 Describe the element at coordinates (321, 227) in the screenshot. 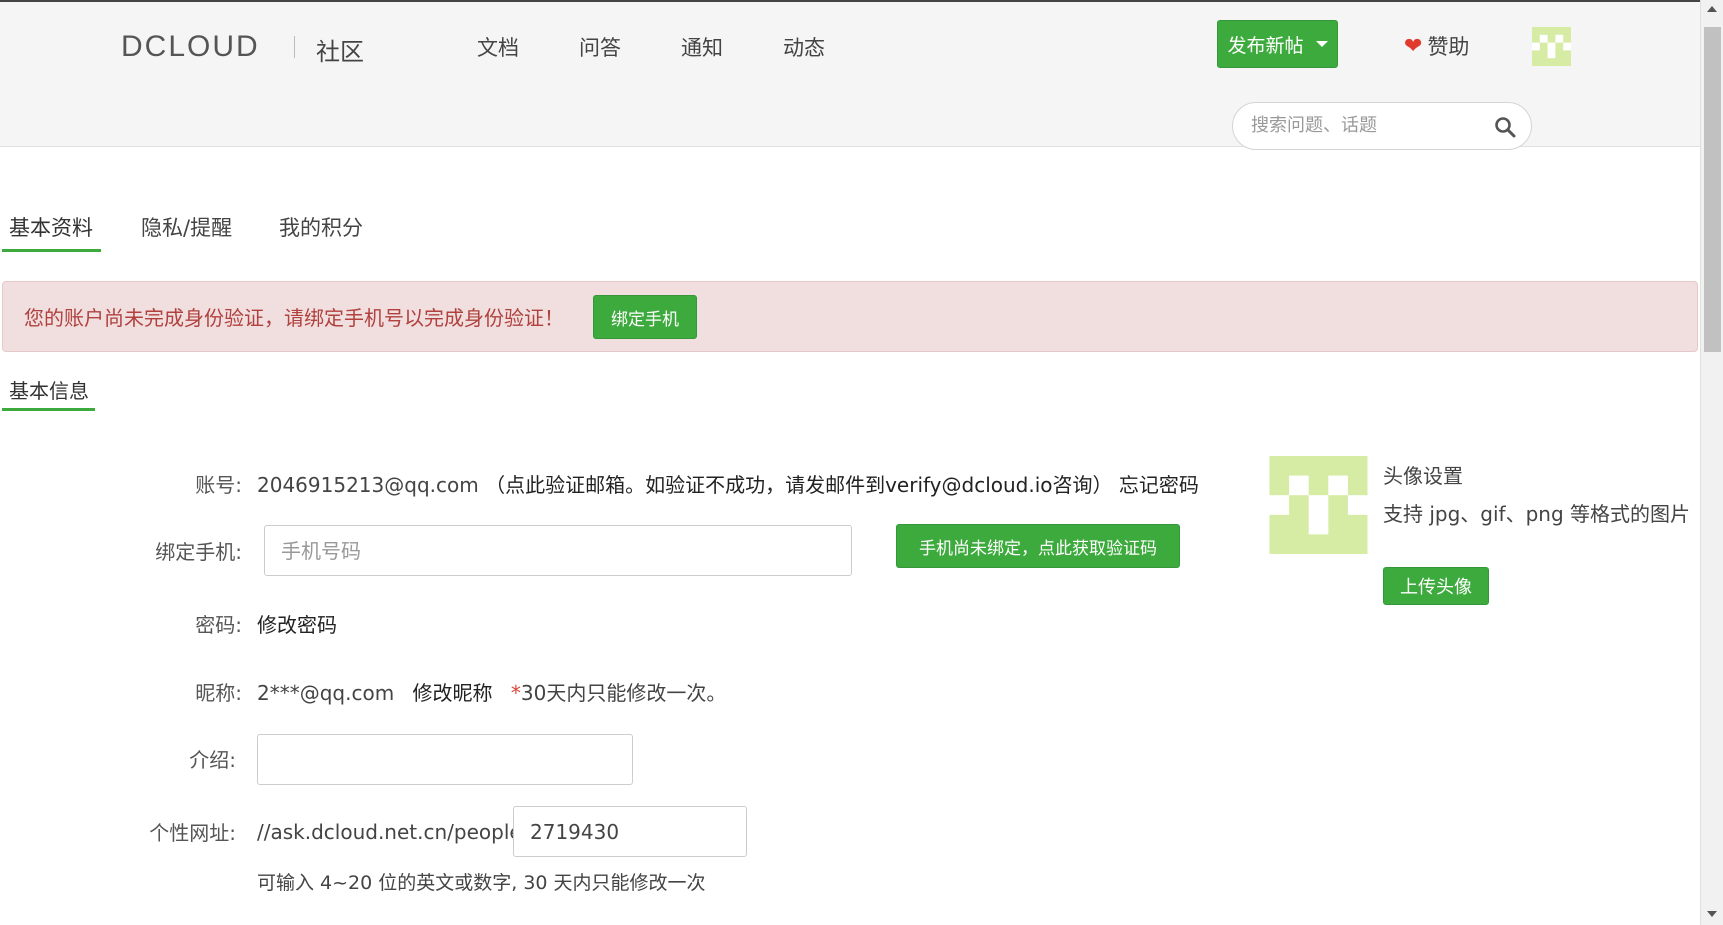

I see `tab-my-points: 我的积分` at that location.